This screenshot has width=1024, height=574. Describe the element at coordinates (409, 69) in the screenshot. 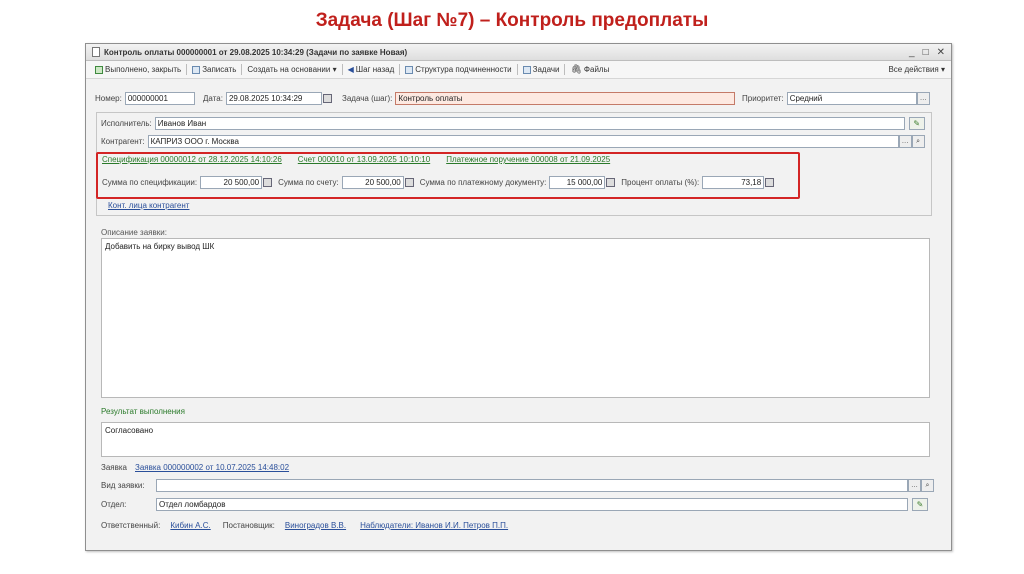

I see `structure-icon` at that location.